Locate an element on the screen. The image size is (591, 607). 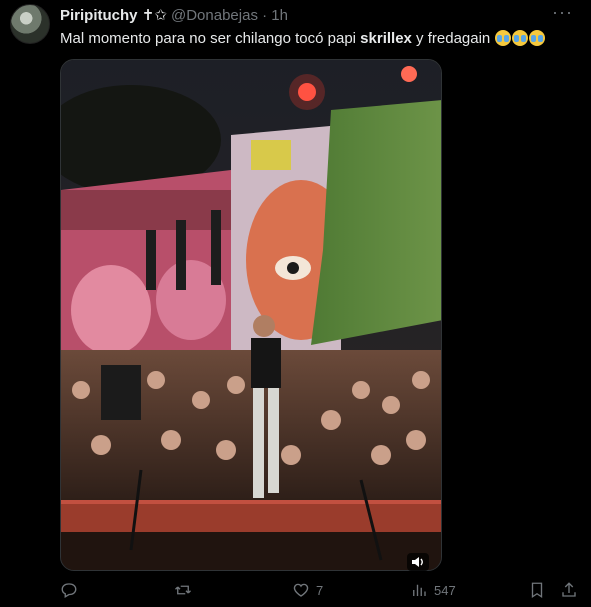
views-count: 547 is located at coordinates (445, 590).